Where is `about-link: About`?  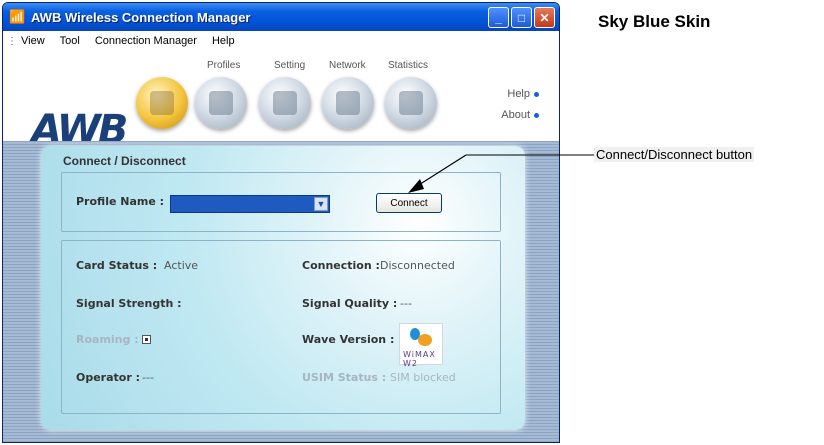 about-link: About is located at coordinates (520, 115).